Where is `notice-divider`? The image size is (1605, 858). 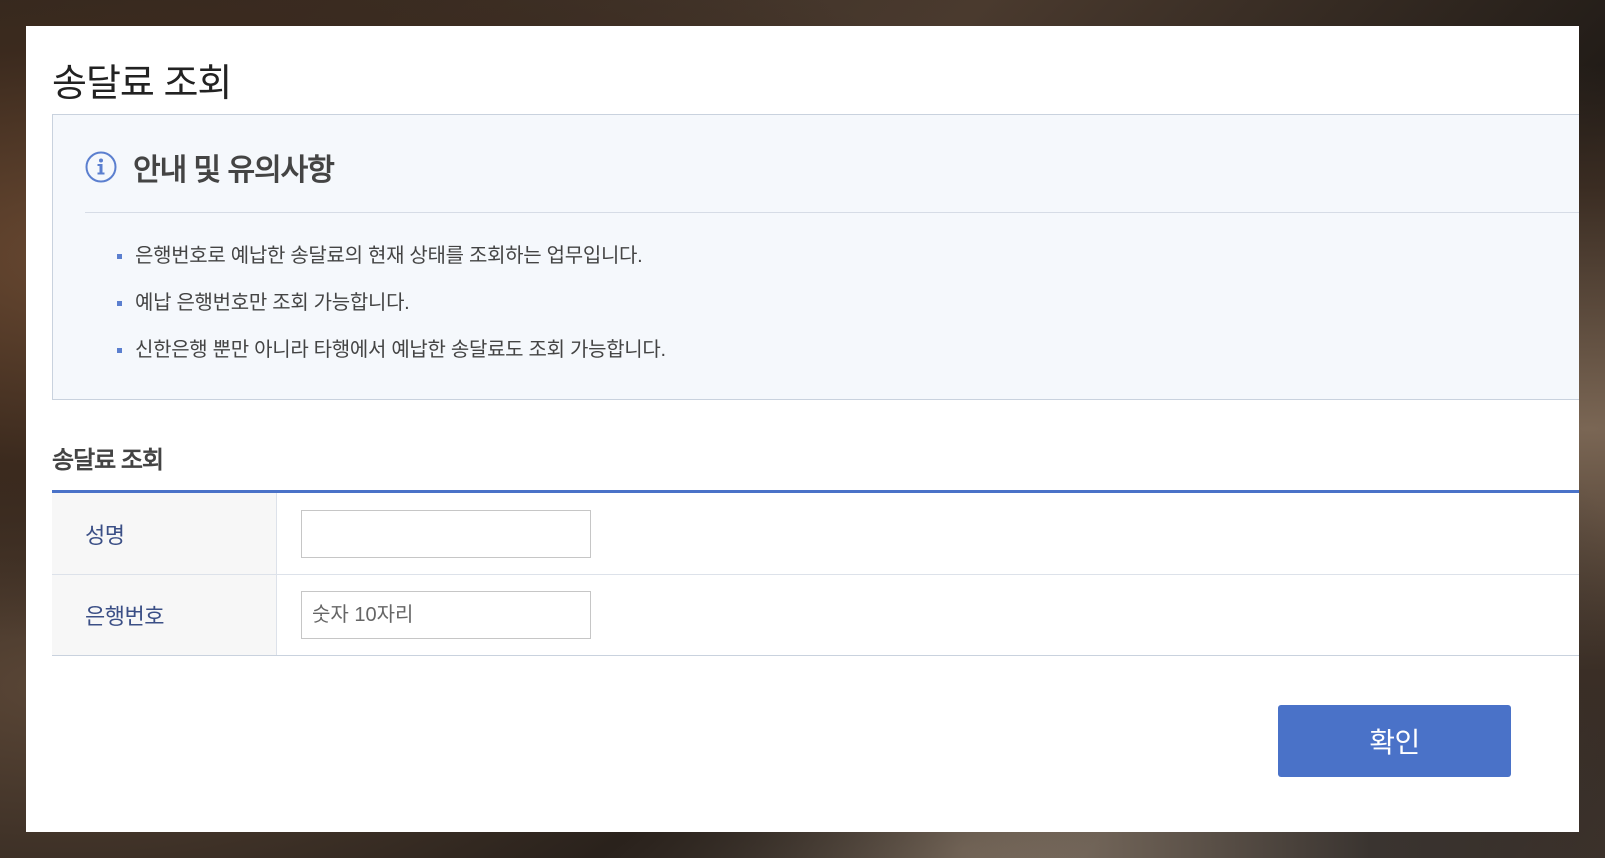 notice-divider is located at coordinates (832, 212).